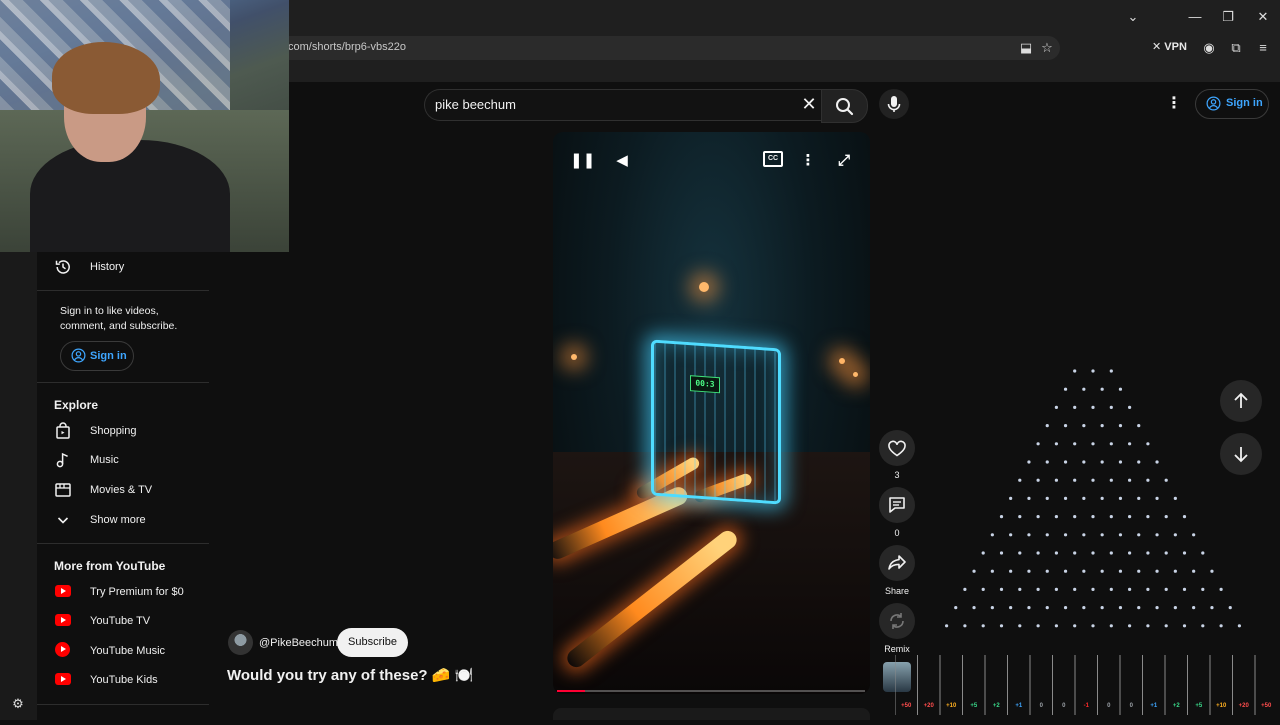 The height and width of the screenshot is (725, 1280). What do you see at coordinates (123, 460) in the screenshot?
I see `sidebar-item-music: Music` at bounding box center [123, 460].